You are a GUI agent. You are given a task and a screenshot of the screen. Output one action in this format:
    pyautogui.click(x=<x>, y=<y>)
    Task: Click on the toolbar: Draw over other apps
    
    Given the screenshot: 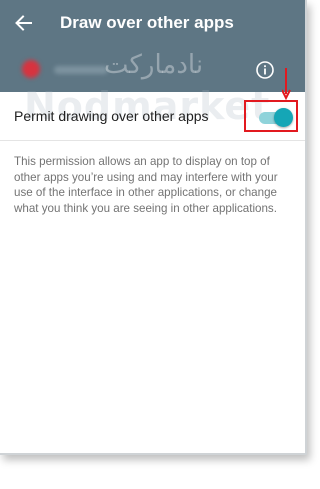 What is the action you would take?
    pyautogui.click(x=152, y=23)
    